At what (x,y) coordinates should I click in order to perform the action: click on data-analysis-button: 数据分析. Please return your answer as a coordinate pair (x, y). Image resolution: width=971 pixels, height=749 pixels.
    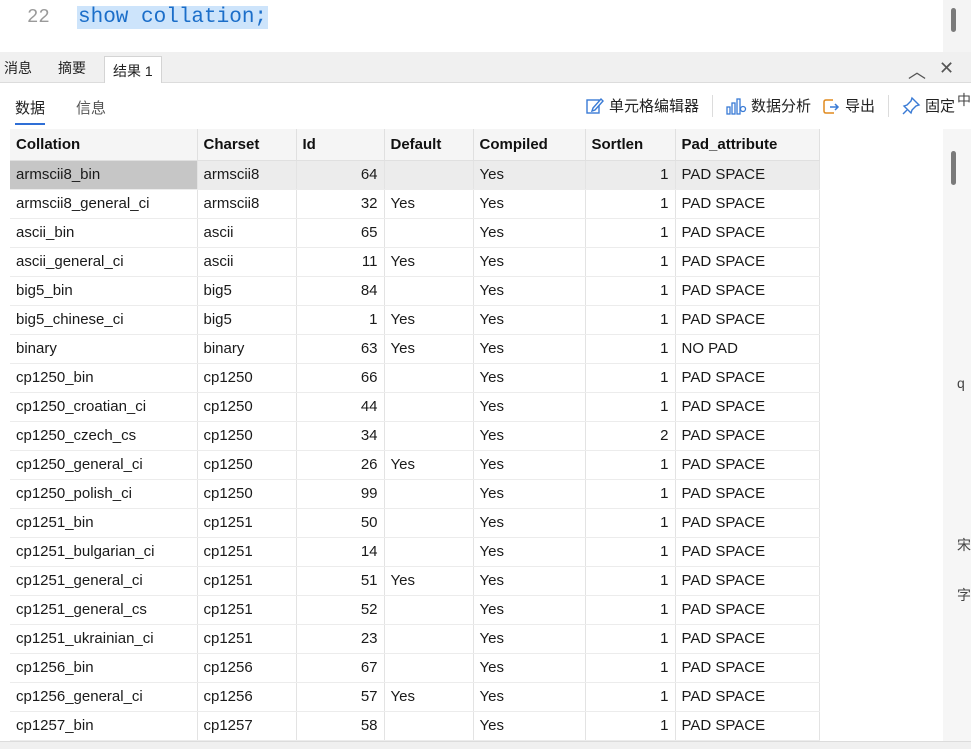
    Looking at the image, I should click on (768, 105).